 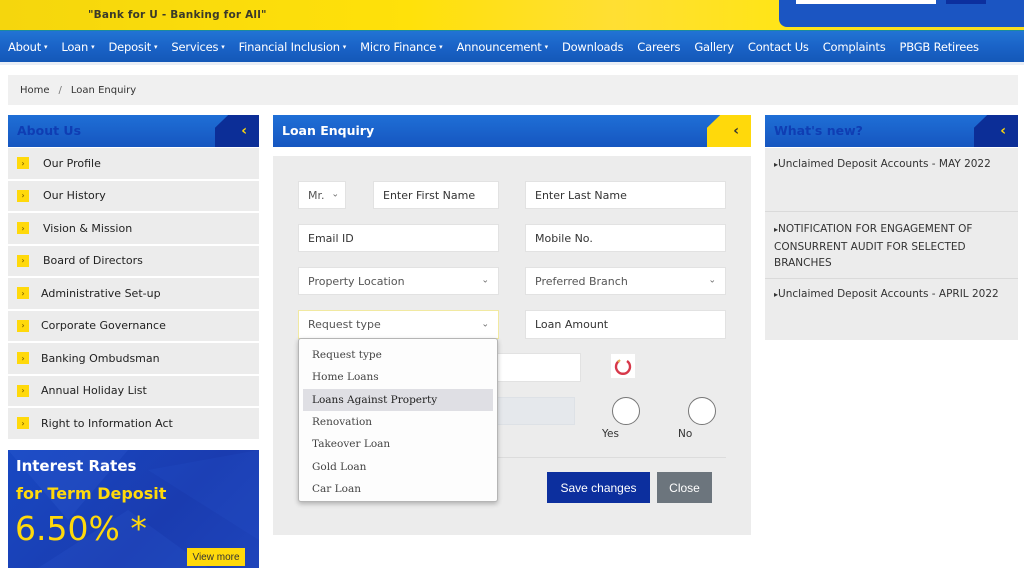 I want to click on nav-item-label: About, so click(x=25, y=46).